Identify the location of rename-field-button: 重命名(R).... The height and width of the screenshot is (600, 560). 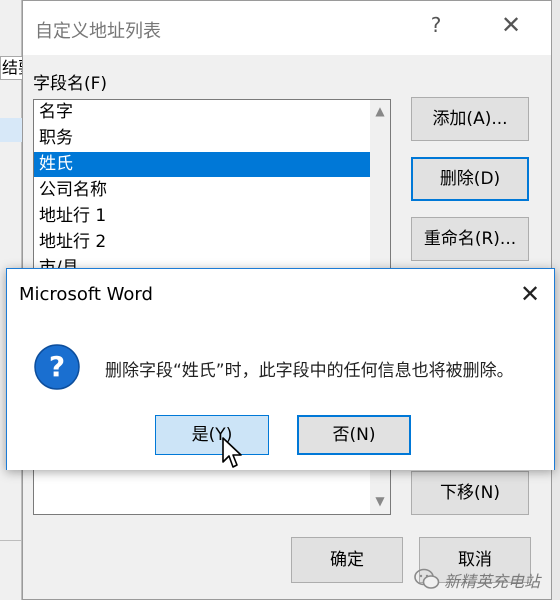
(470, 239).